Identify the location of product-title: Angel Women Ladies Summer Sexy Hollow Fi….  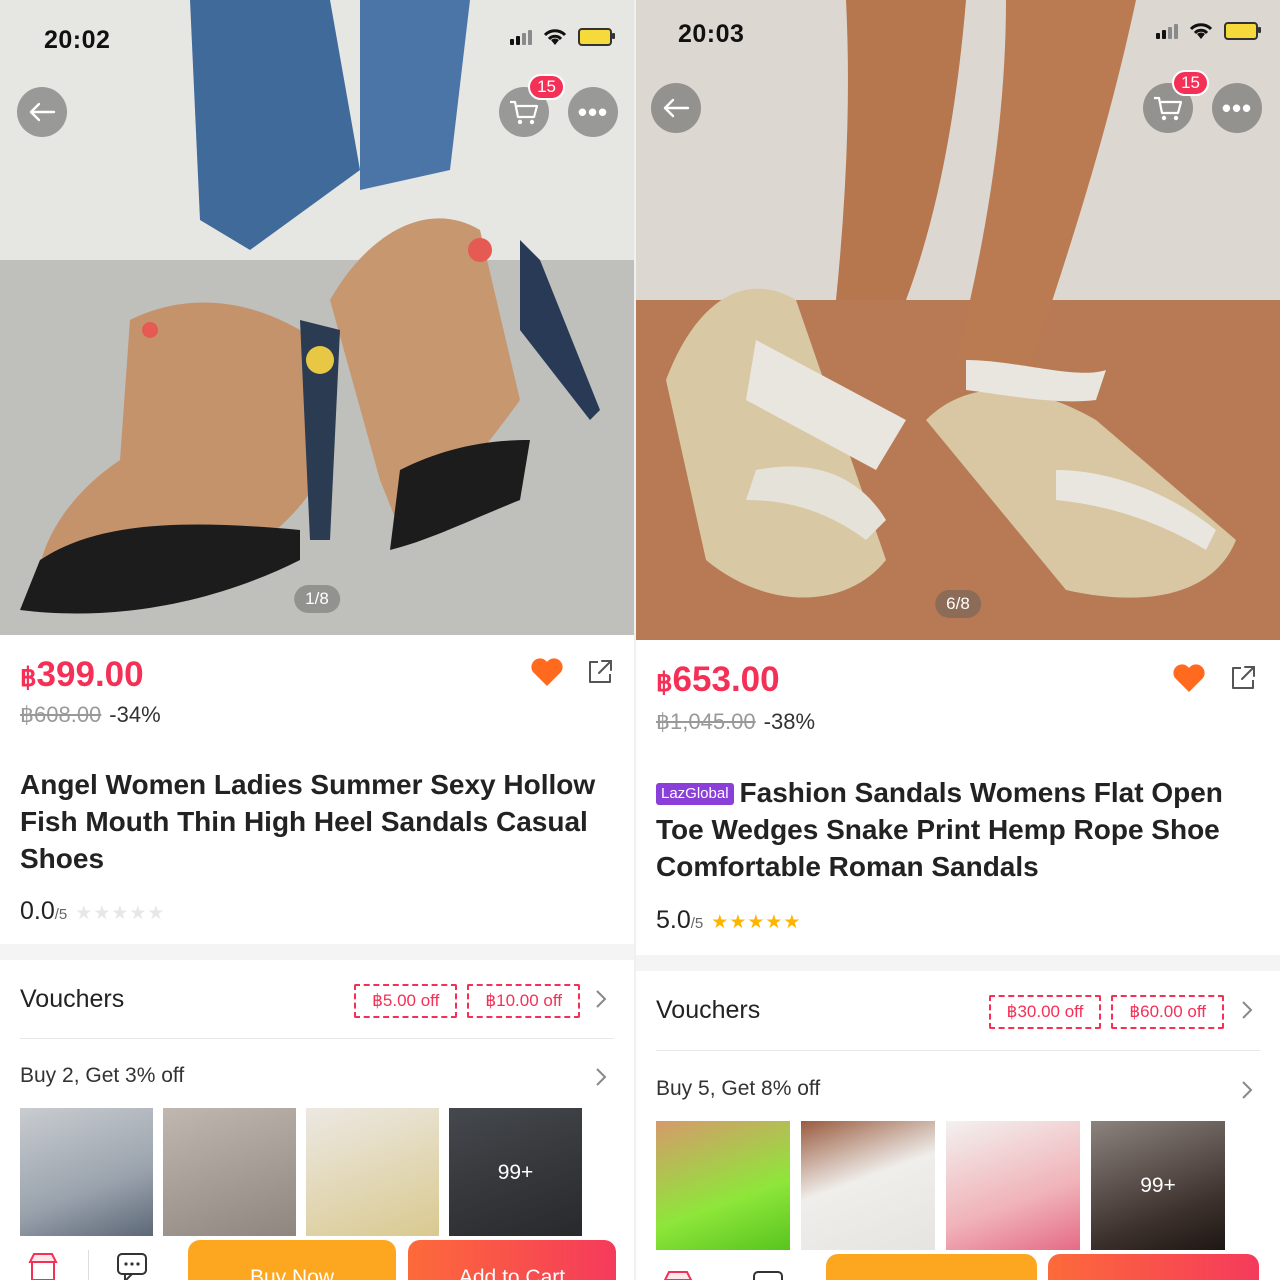
(308, 821).